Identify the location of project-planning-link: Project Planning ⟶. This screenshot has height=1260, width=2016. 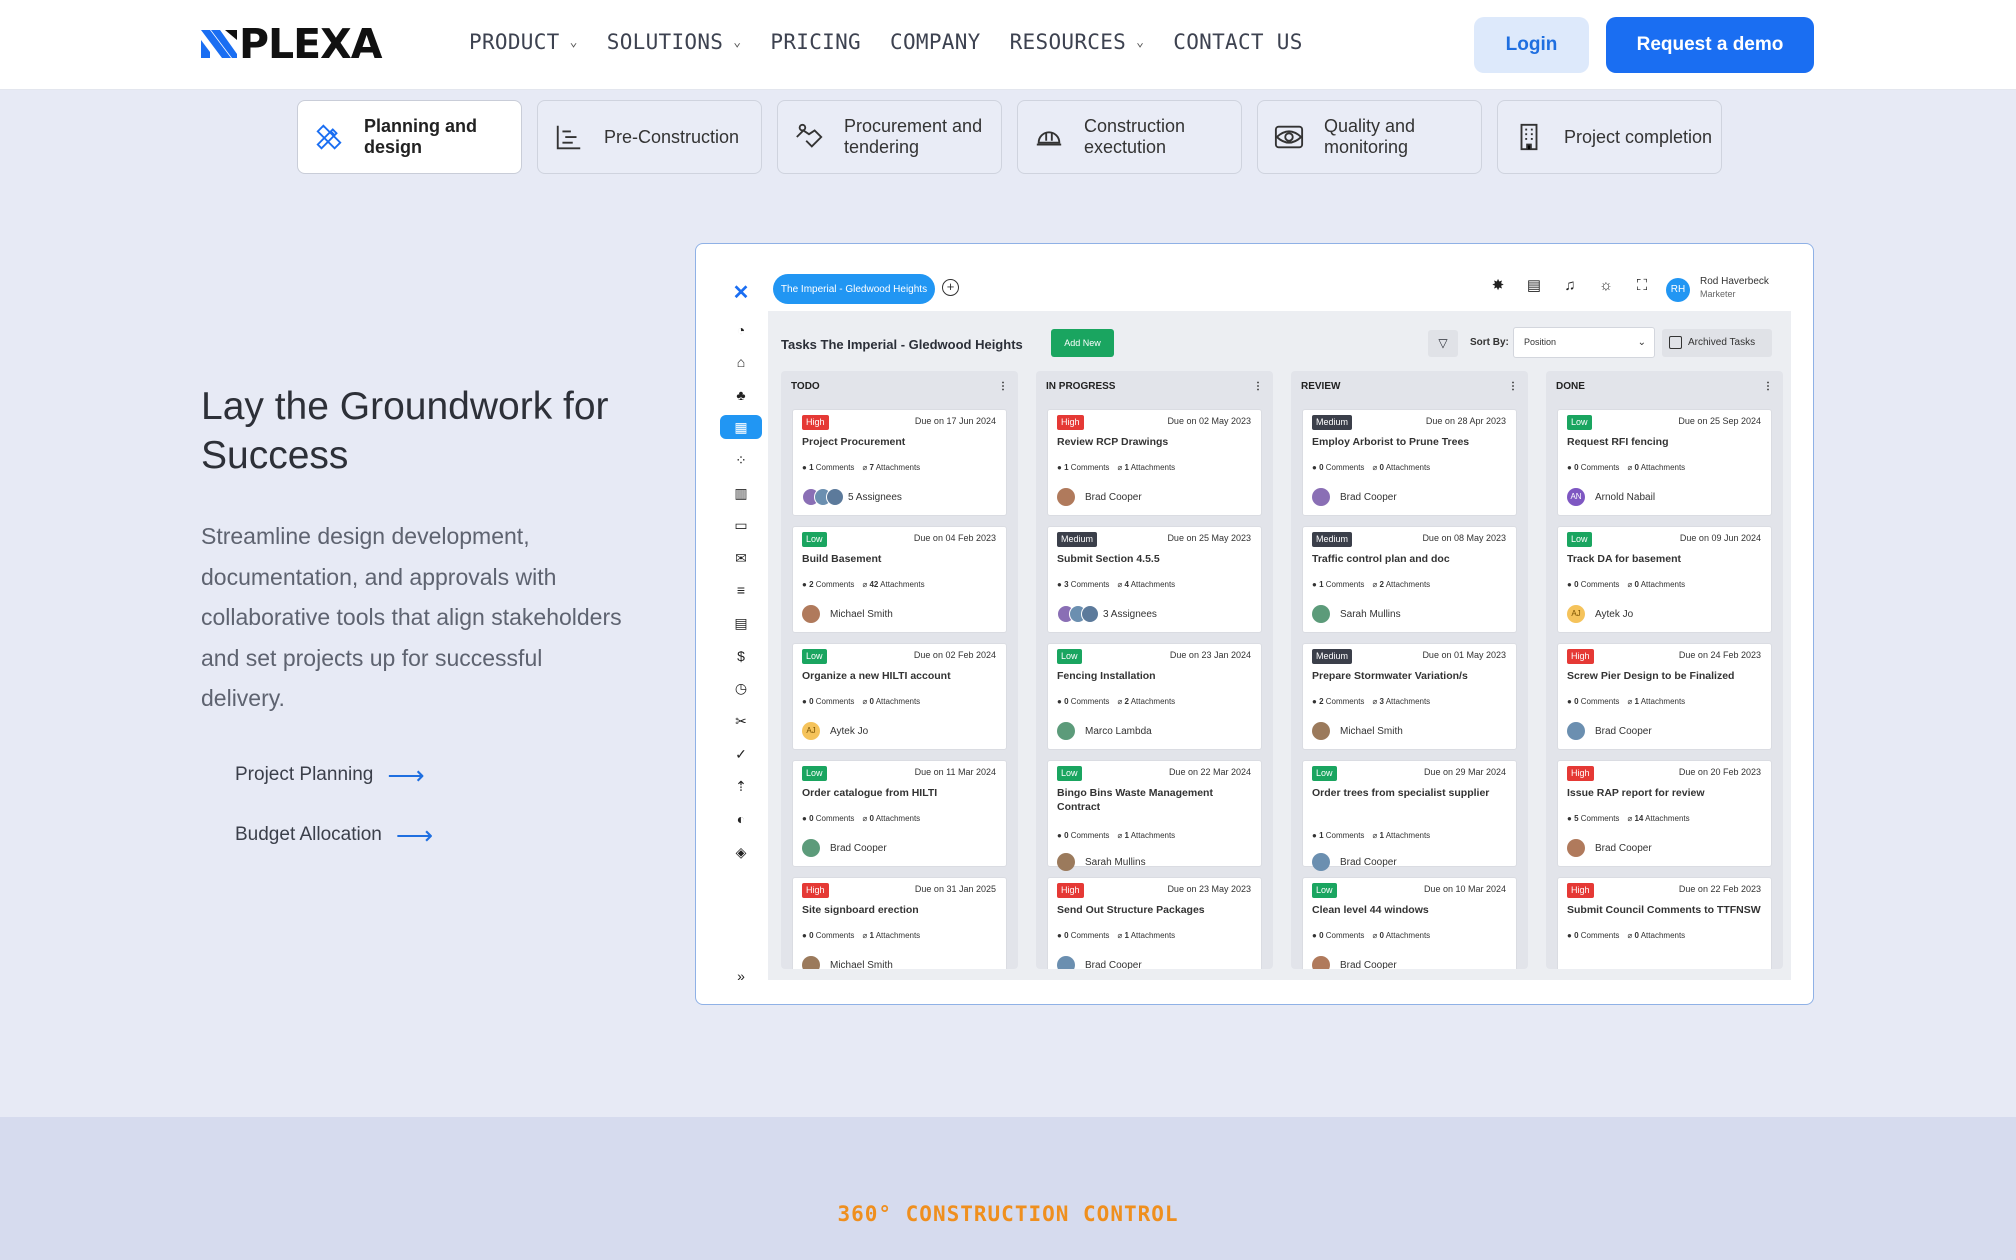
(330, 775).